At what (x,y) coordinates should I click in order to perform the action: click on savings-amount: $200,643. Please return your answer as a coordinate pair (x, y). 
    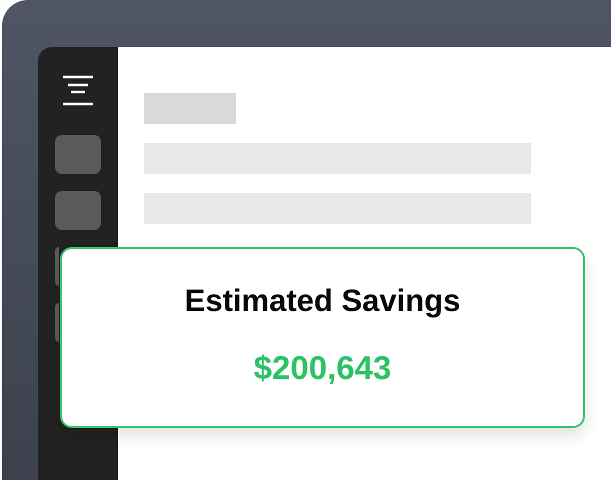
    Looking at the image, I should click on (323, 368).